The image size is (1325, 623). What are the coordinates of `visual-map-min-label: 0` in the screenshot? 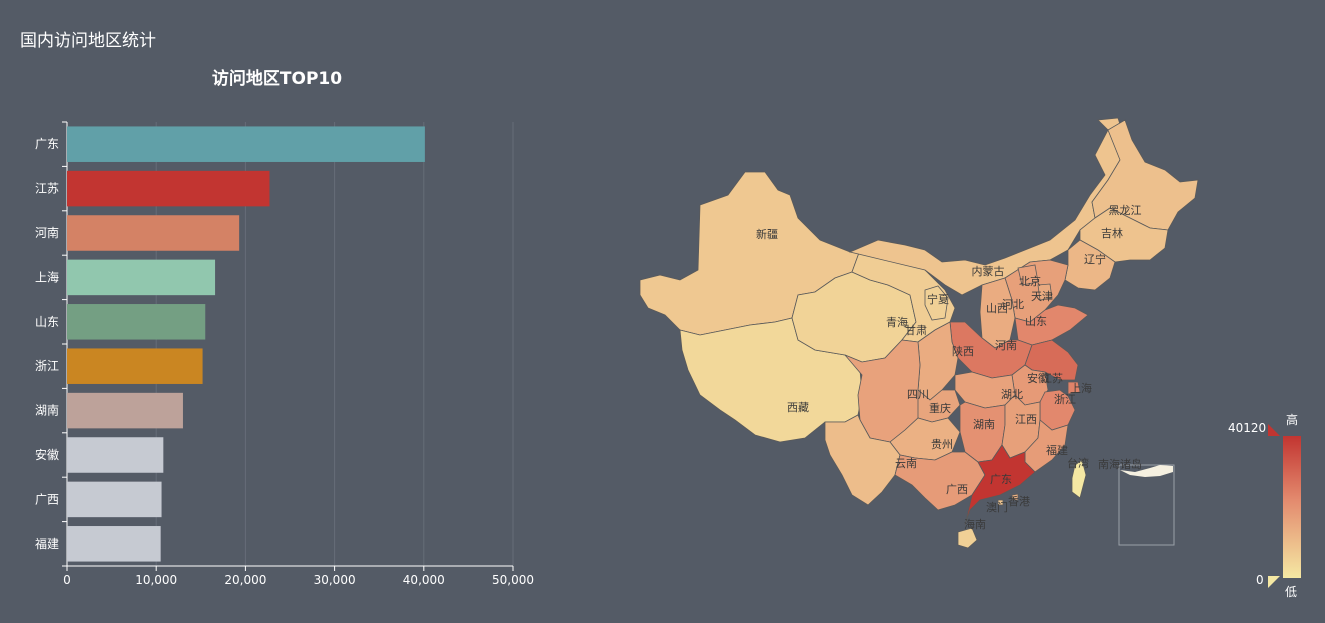 It's located at (1260, 580).